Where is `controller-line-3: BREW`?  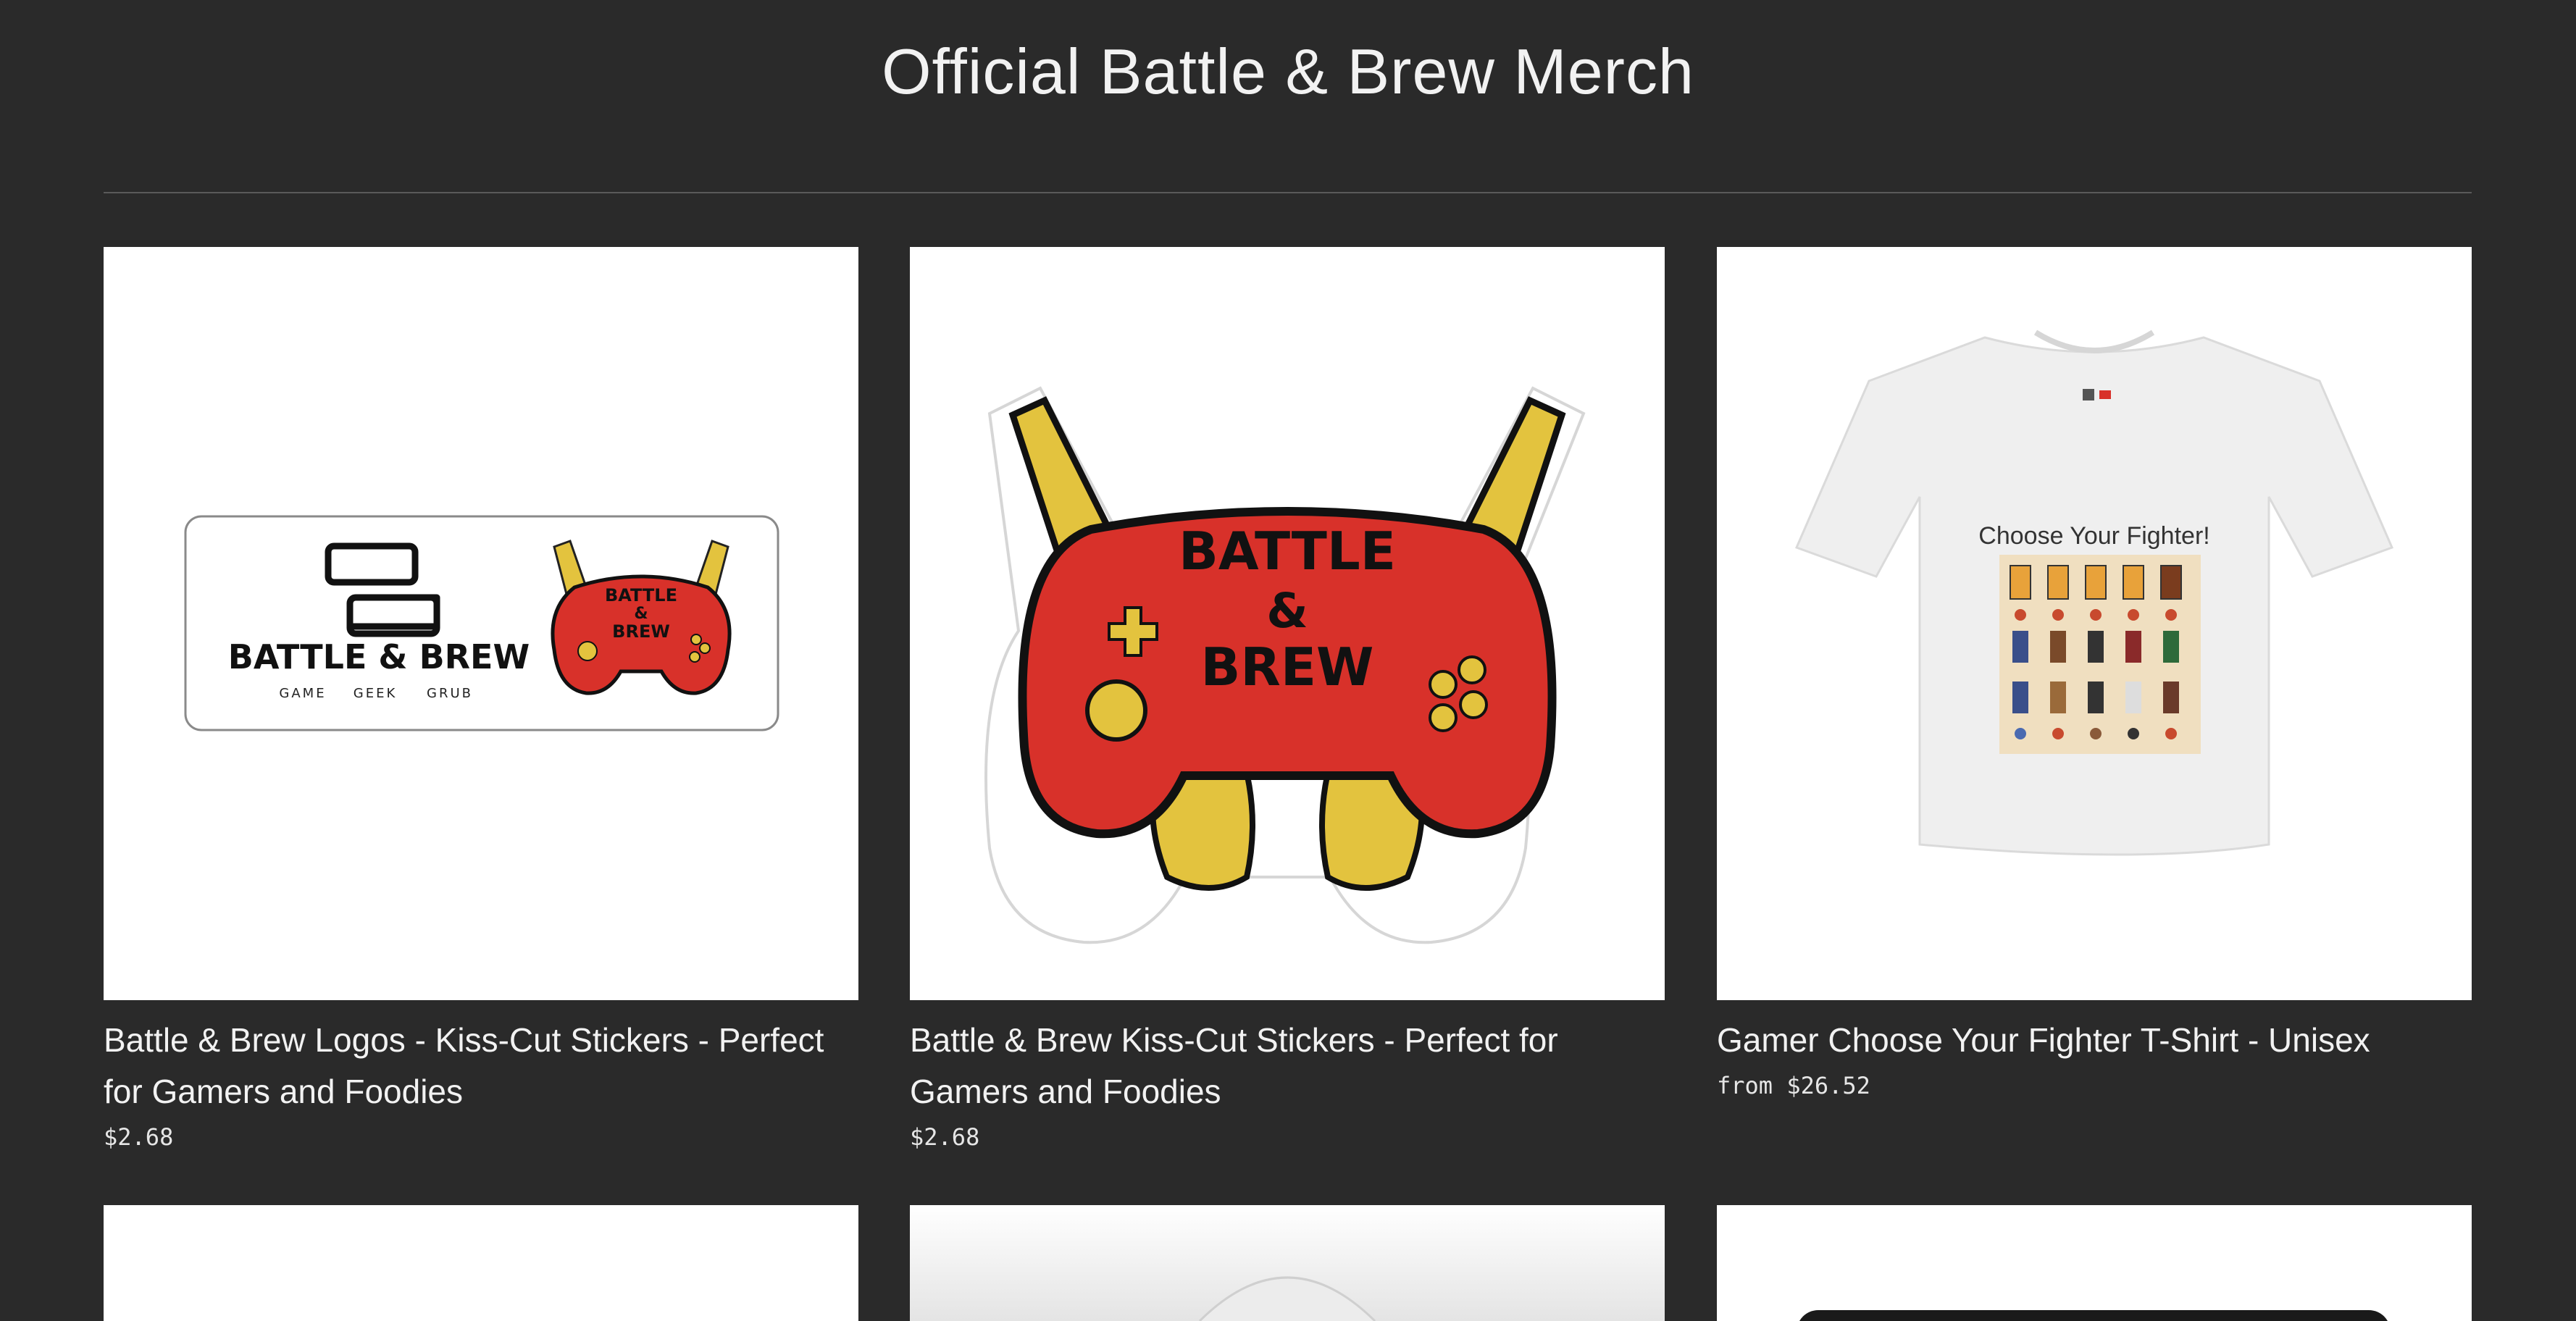 controller-line-3: BREW is located at coordinates (1287, 667).